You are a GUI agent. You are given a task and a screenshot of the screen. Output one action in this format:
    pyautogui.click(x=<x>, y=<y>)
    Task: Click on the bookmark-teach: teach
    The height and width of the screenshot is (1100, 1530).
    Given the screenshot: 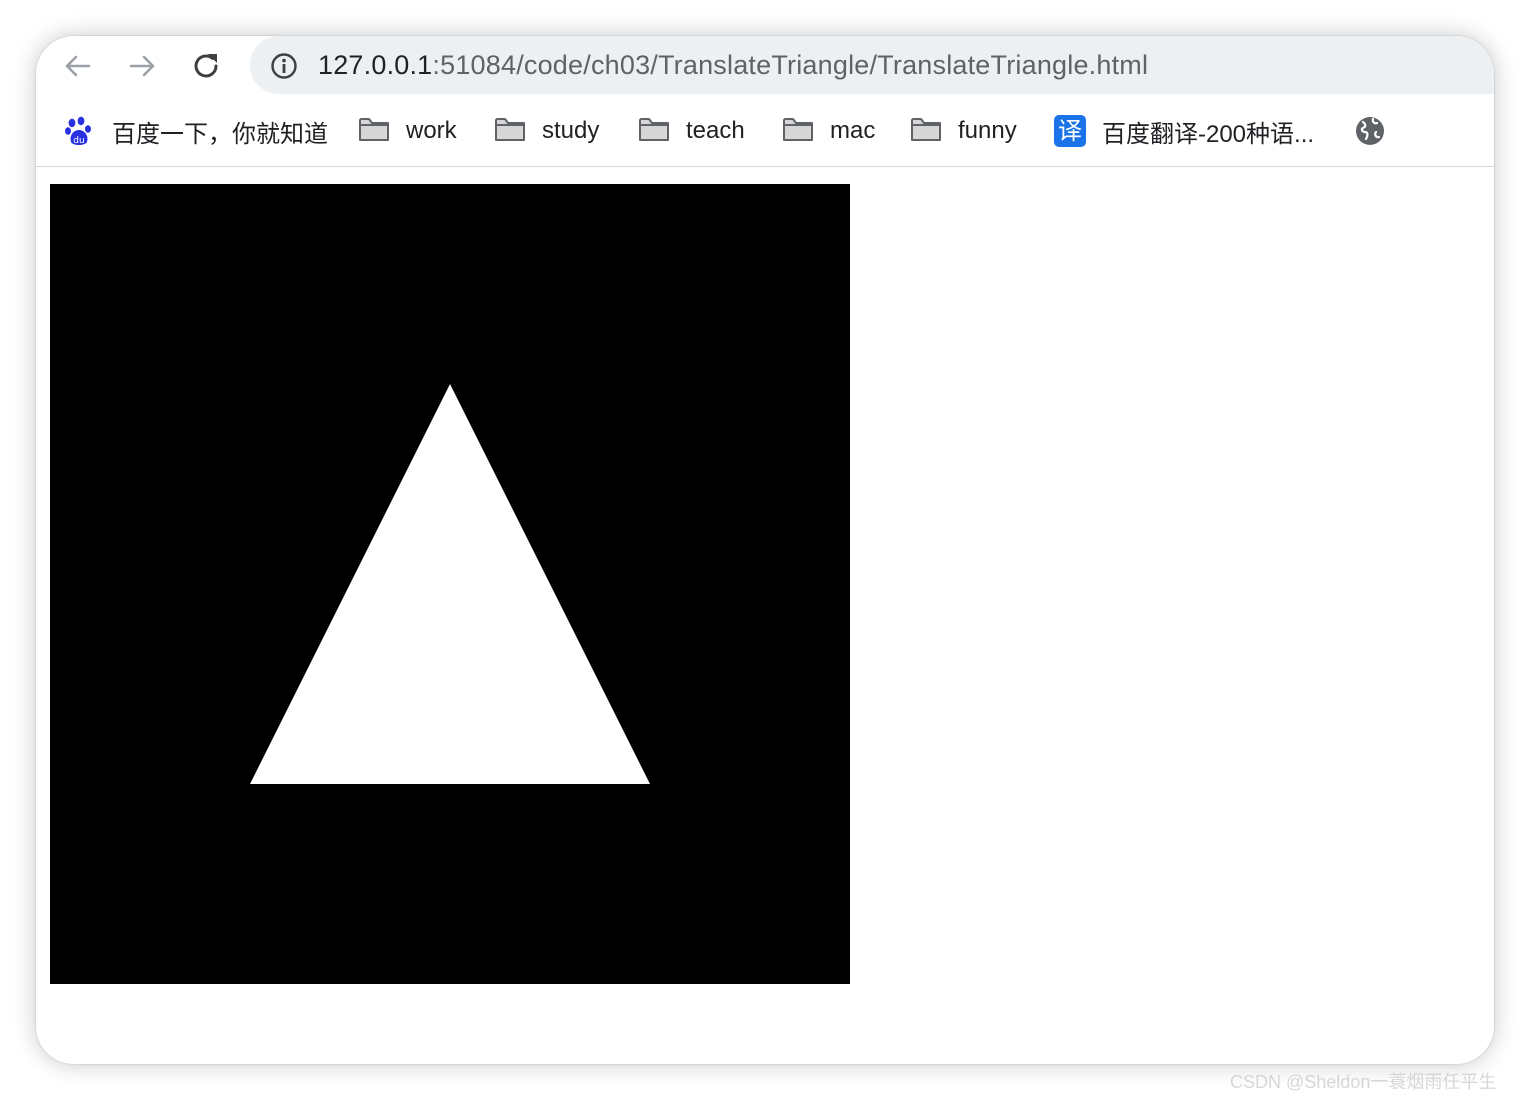 What is the action you would take?
    pyautogui.click(x=691, y=131)
    